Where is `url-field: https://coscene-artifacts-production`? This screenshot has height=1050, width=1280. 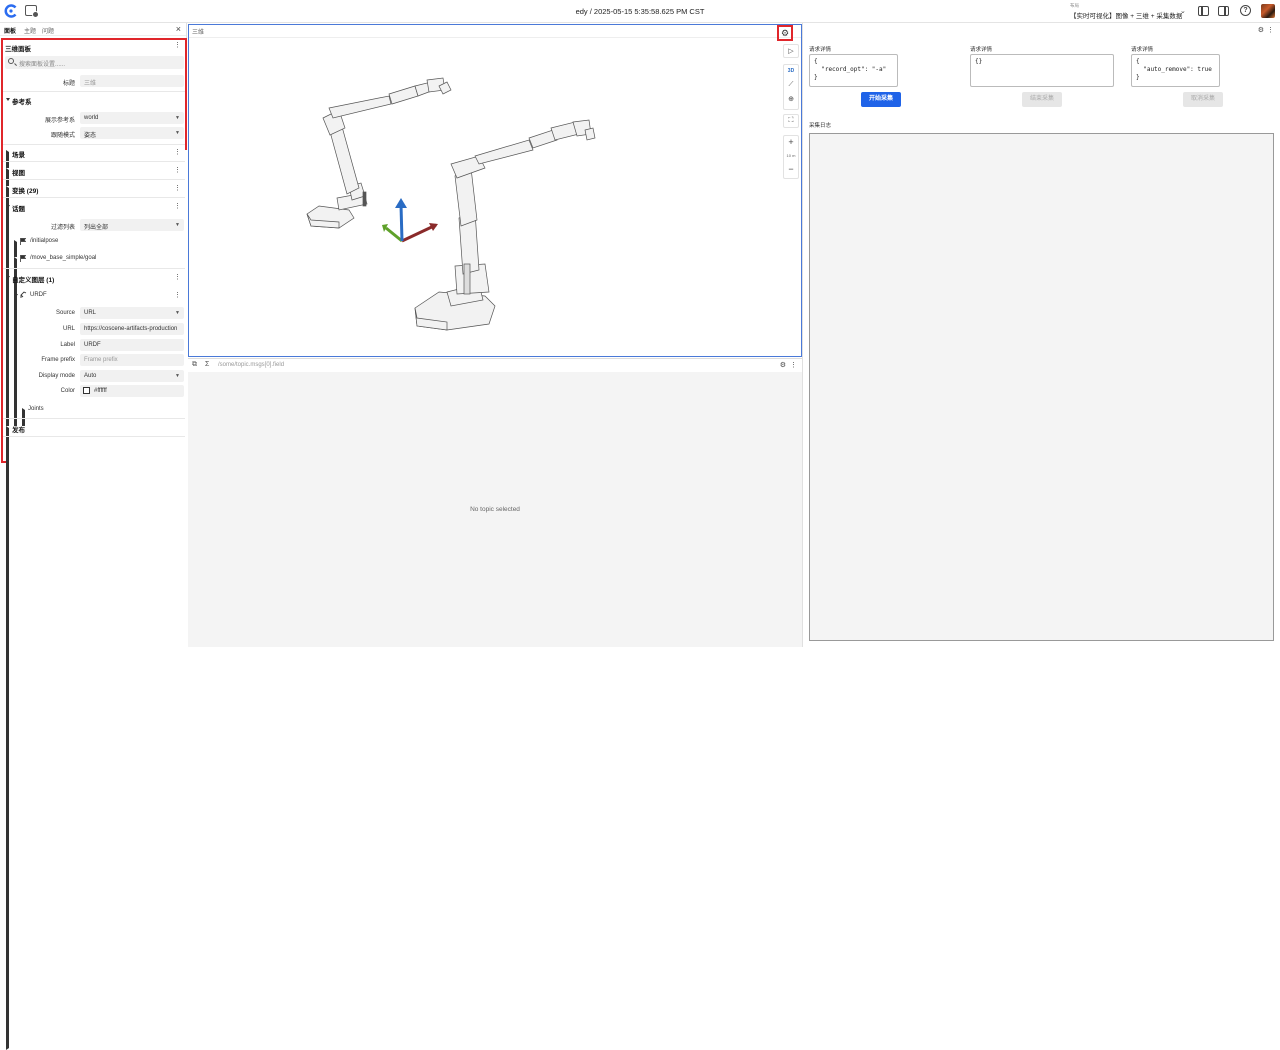
url-field: https://coscene-artifacts-production is located at coordinates (132, 329).